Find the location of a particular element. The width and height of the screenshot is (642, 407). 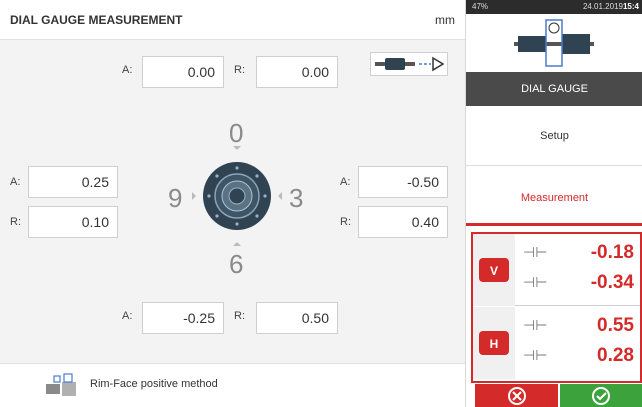

right-a-value: -0.50 is located at coordinates (403, 182).